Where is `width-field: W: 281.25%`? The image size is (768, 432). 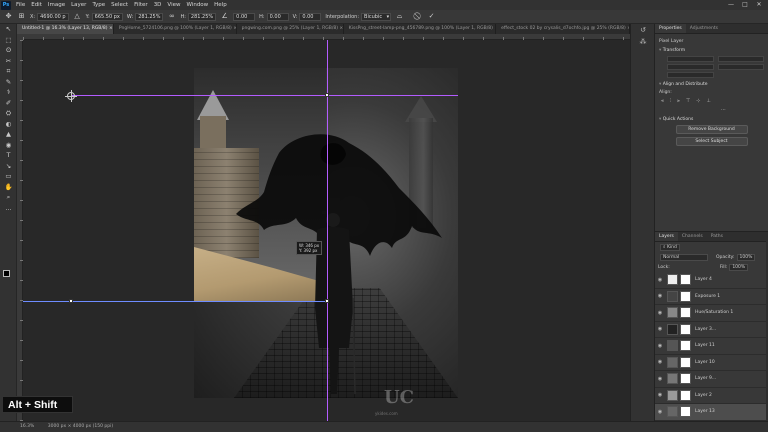 width-field: W: 281.25% is located at coordinates (145, 16).